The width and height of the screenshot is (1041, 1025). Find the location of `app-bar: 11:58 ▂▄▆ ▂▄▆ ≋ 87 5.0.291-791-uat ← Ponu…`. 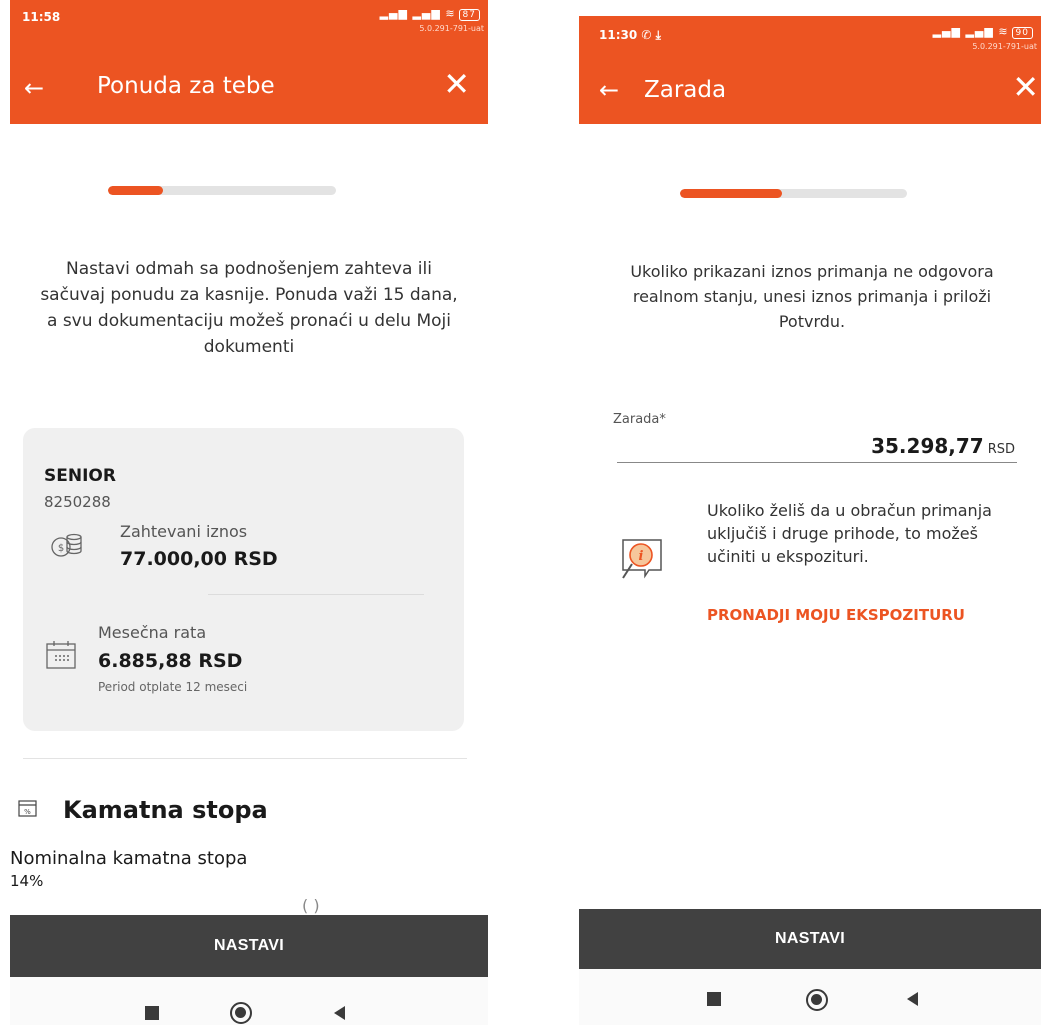

app-bar: 11:58 ▂▄▆ ▂▄▆ ≋ 87 5.0.291-791-uat ← Ponu… is located at coordinates (249, 62).